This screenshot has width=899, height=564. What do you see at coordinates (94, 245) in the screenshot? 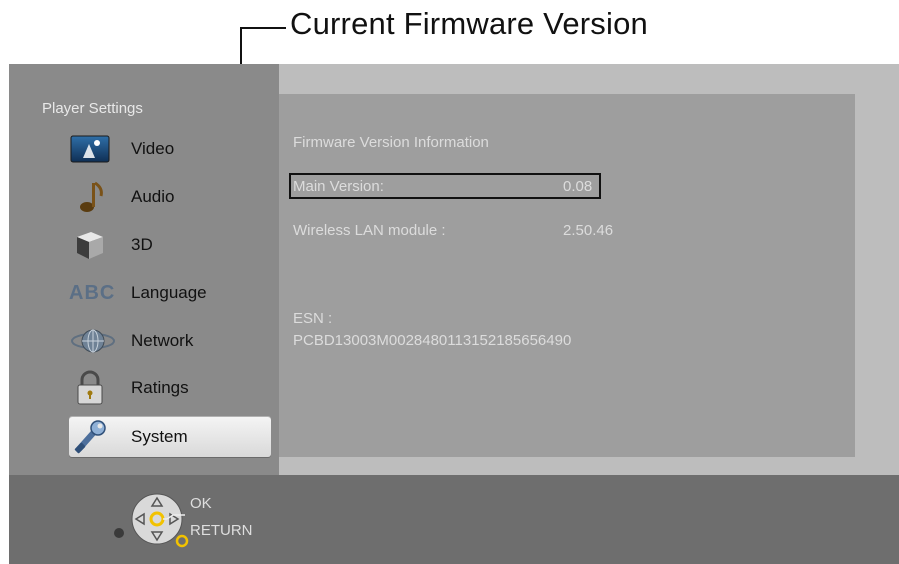
I see `cube-3d-icon` at bounding box center [94, 245].